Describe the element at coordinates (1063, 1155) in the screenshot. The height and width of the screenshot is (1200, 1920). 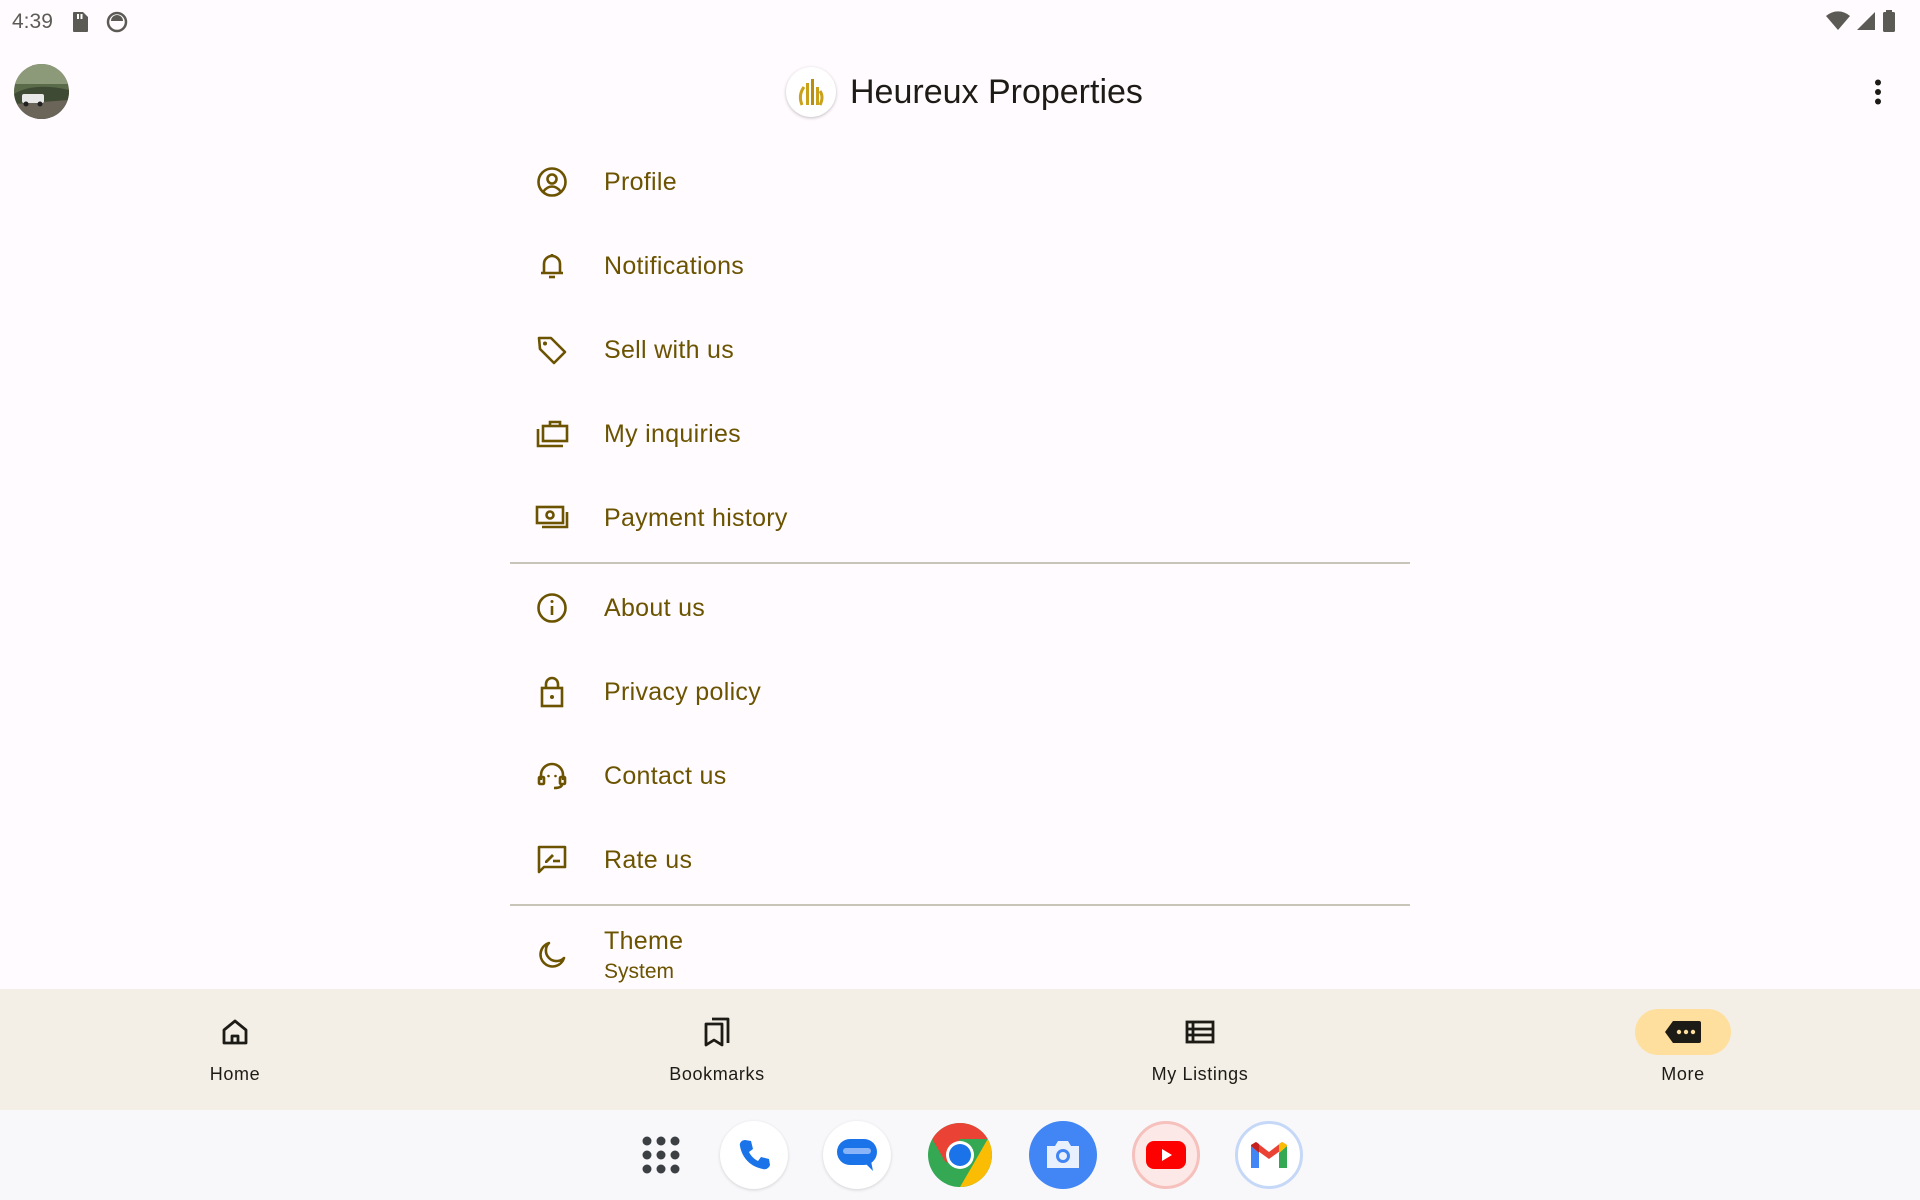
I see `camera-icon` at that location.